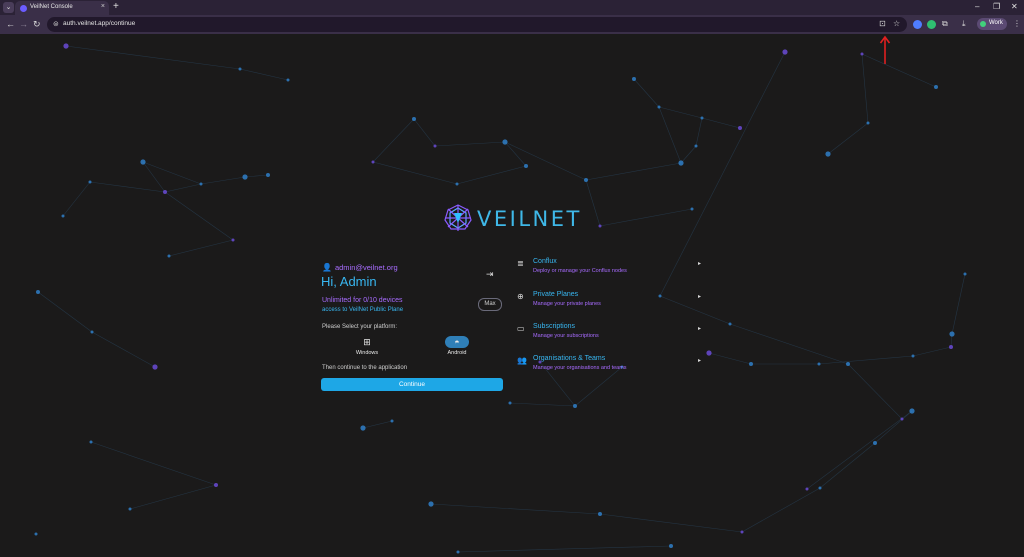  I want to click on tab-veilnet-console: VeilNet Console ×, so click(62, 8).